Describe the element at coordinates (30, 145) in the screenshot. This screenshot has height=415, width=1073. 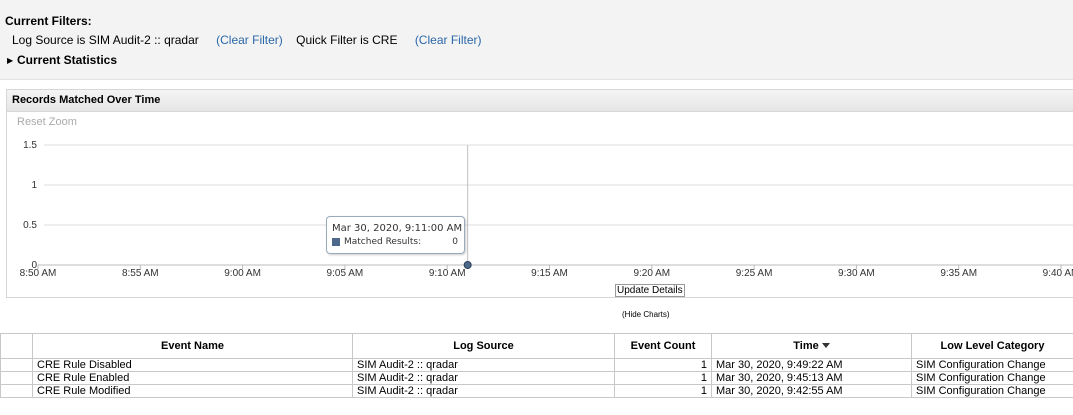
I see `y-tick-label: 1.5` at that location.